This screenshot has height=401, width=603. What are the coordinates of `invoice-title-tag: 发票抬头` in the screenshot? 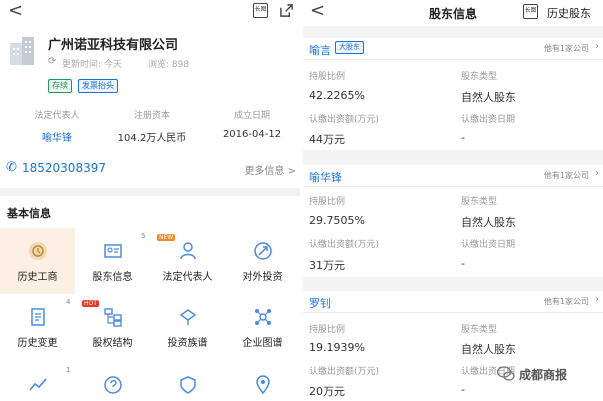 It's located at (98, 86).